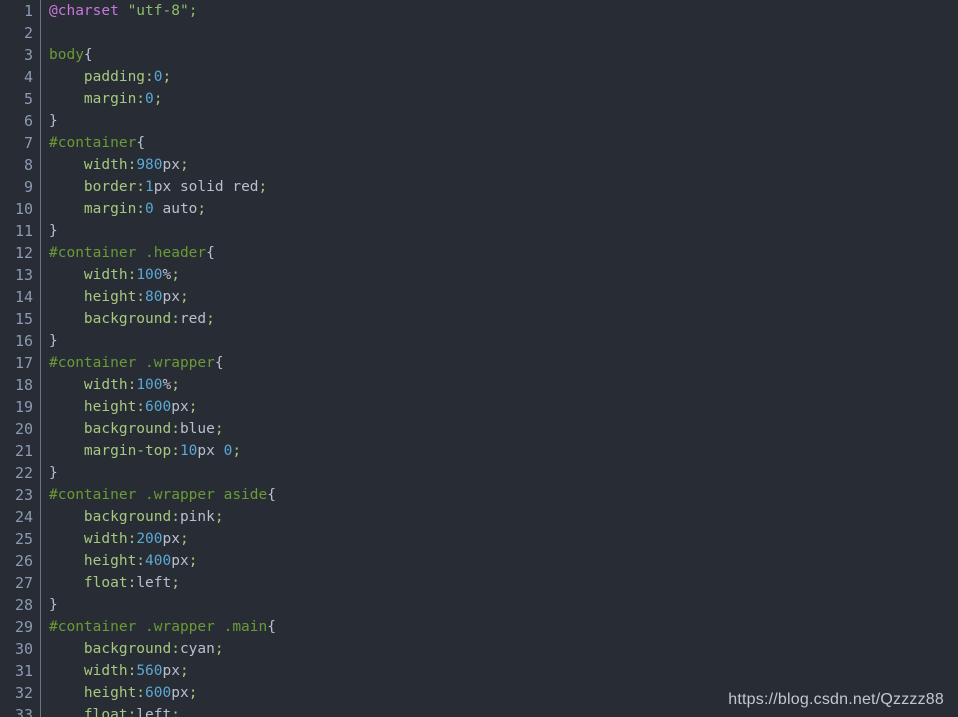 The image size is (958, 717). I want to click on code-line: 10 margin:0 auto;, so click(479, 209).